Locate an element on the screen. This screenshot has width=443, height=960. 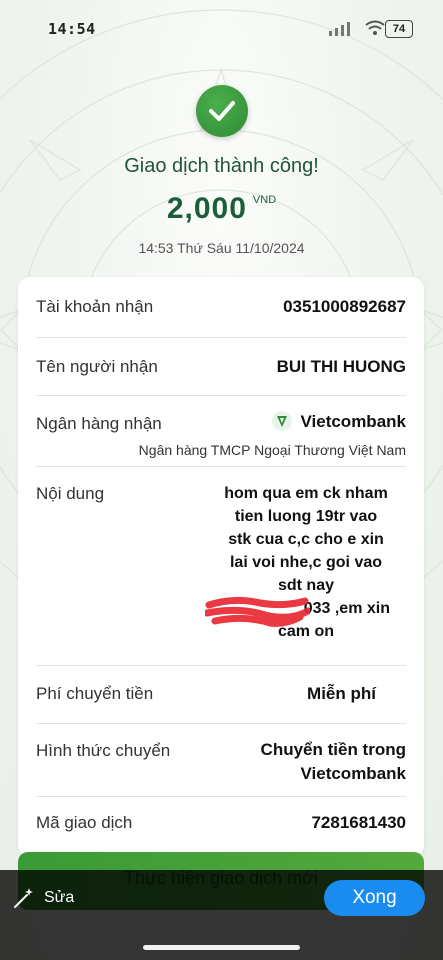
content-line: sdt nay is located at coordinates (305, 585).